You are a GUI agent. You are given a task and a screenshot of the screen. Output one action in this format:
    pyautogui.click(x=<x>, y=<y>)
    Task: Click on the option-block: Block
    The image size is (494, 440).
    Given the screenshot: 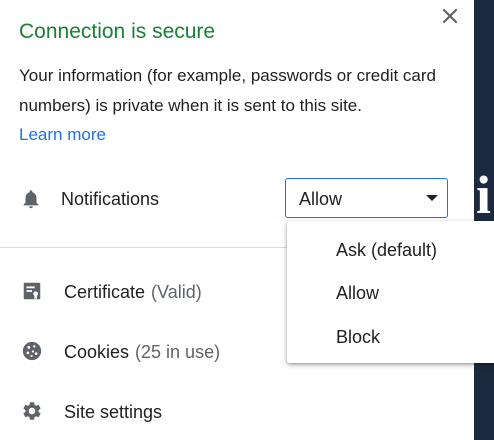 What is the action you would take?
    pyautogui.click(x=390, y=337)
    